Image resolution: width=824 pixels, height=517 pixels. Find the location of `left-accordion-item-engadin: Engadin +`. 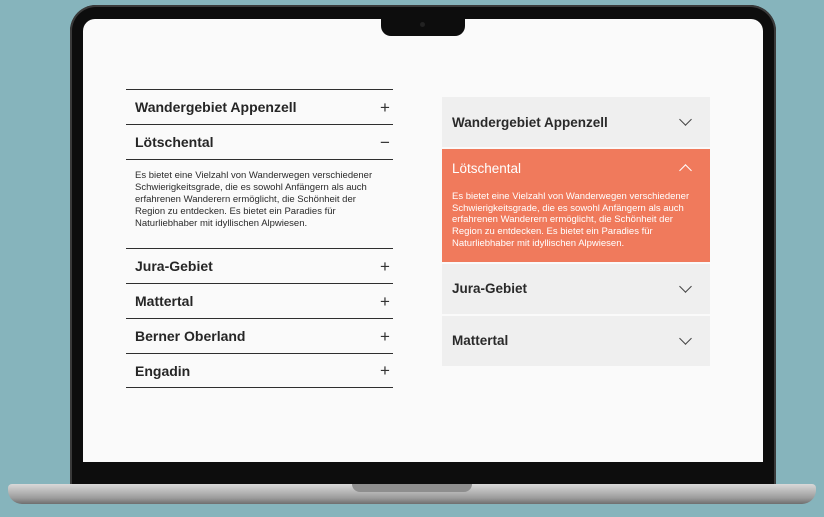

left-accordion-item-engadin: Engadin + is located at coordinates (259, 370).